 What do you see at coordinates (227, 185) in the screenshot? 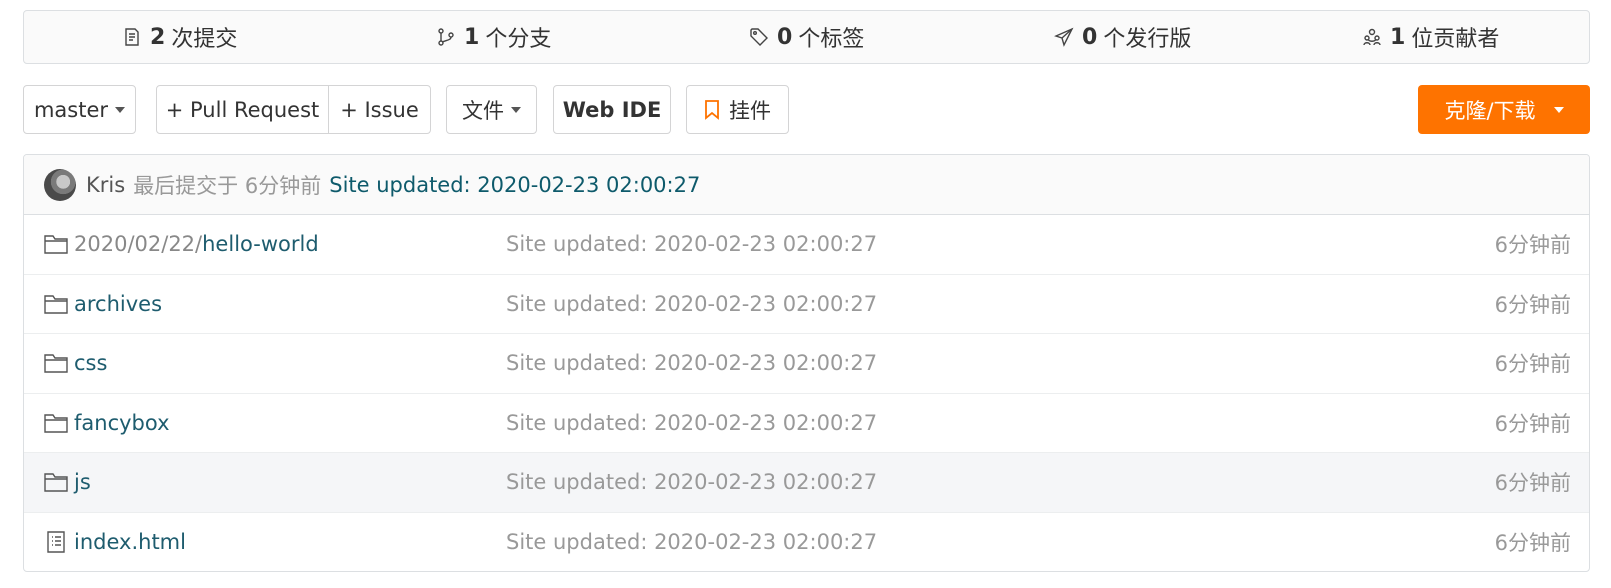
I see `commit-time: 最后提交于 6分钟前` at bounding box center [227, 185].